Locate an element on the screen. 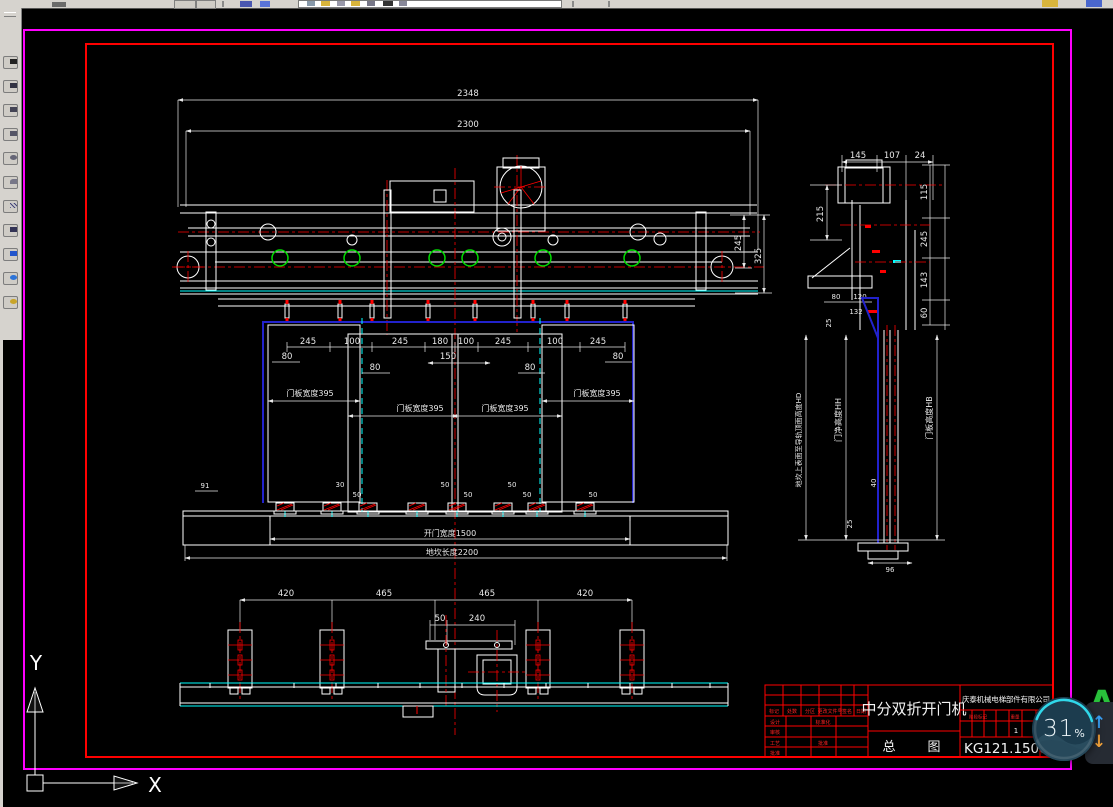  tb-stage-label: 重量 is located at coordinates (1015, 717).